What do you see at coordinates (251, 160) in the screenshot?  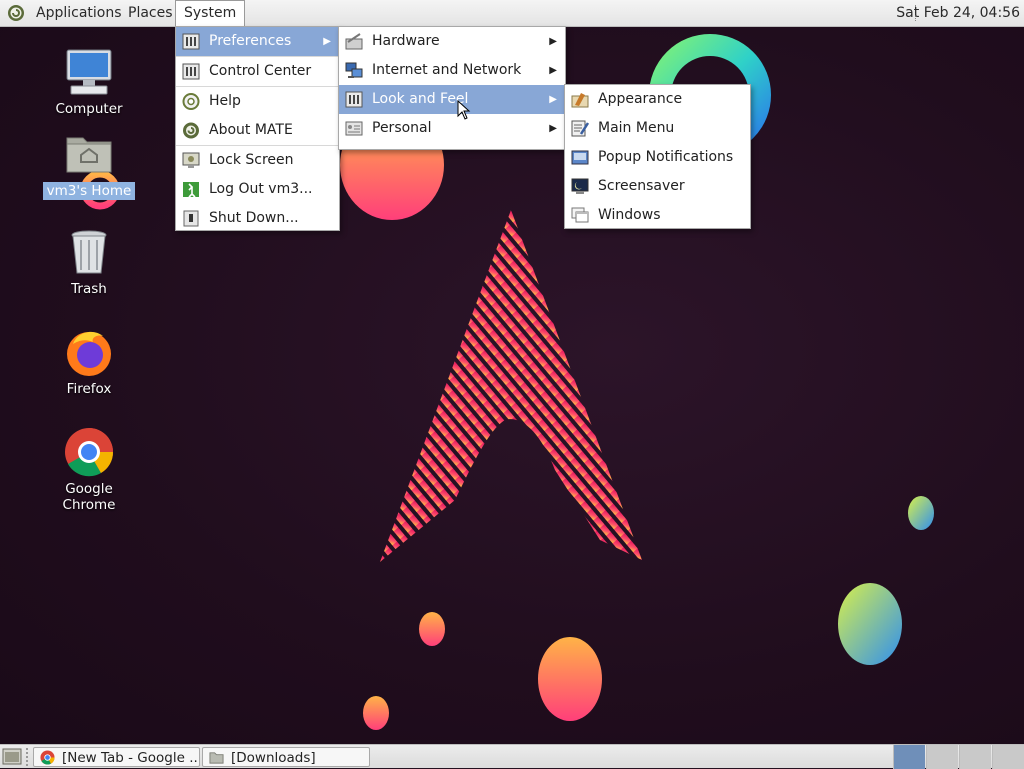 I see `menu-item-label: Lock Screen` at bounding box center [251, 160].